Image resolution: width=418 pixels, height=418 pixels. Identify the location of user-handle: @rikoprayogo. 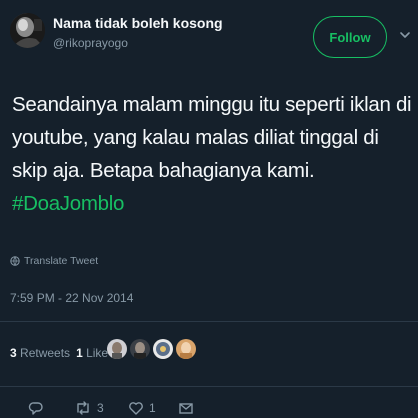
(90, 43).